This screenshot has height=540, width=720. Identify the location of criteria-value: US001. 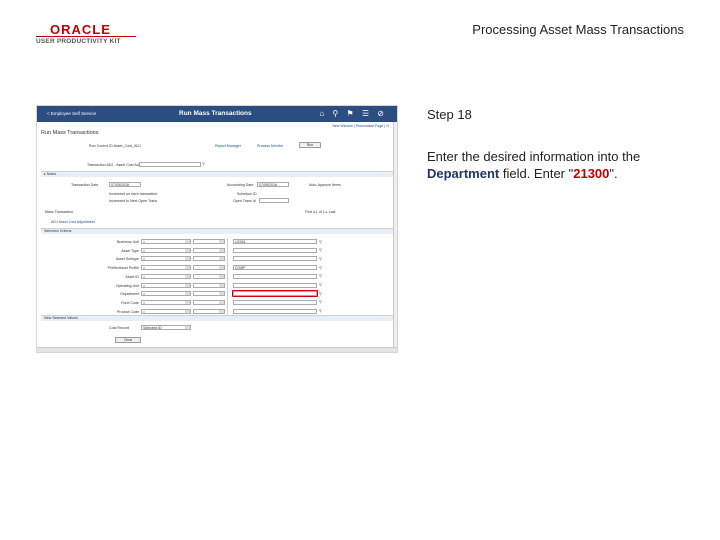
(240, 242).